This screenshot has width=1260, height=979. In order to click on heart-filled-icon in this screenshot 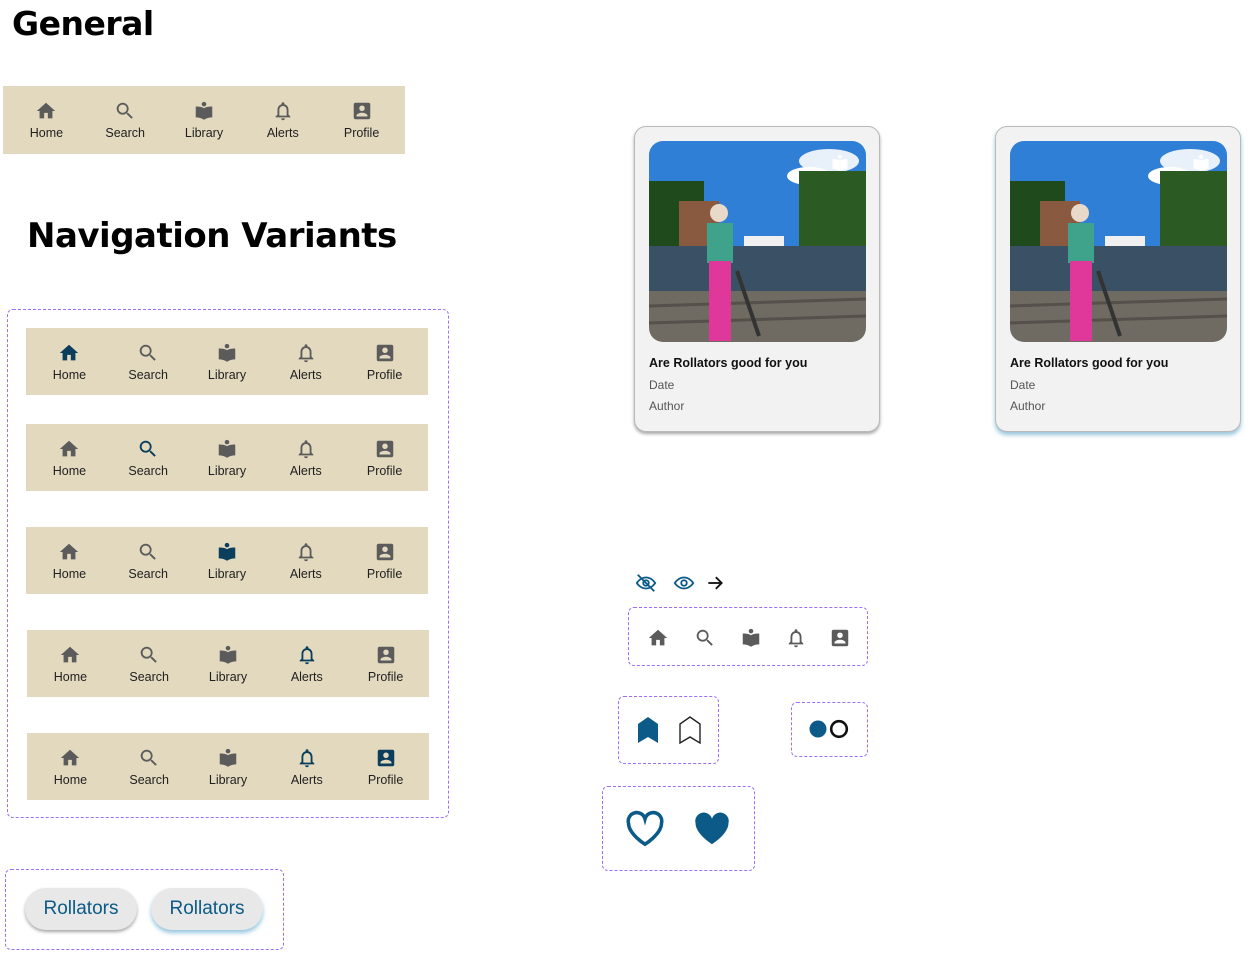, I will do `click(712, 829)`.